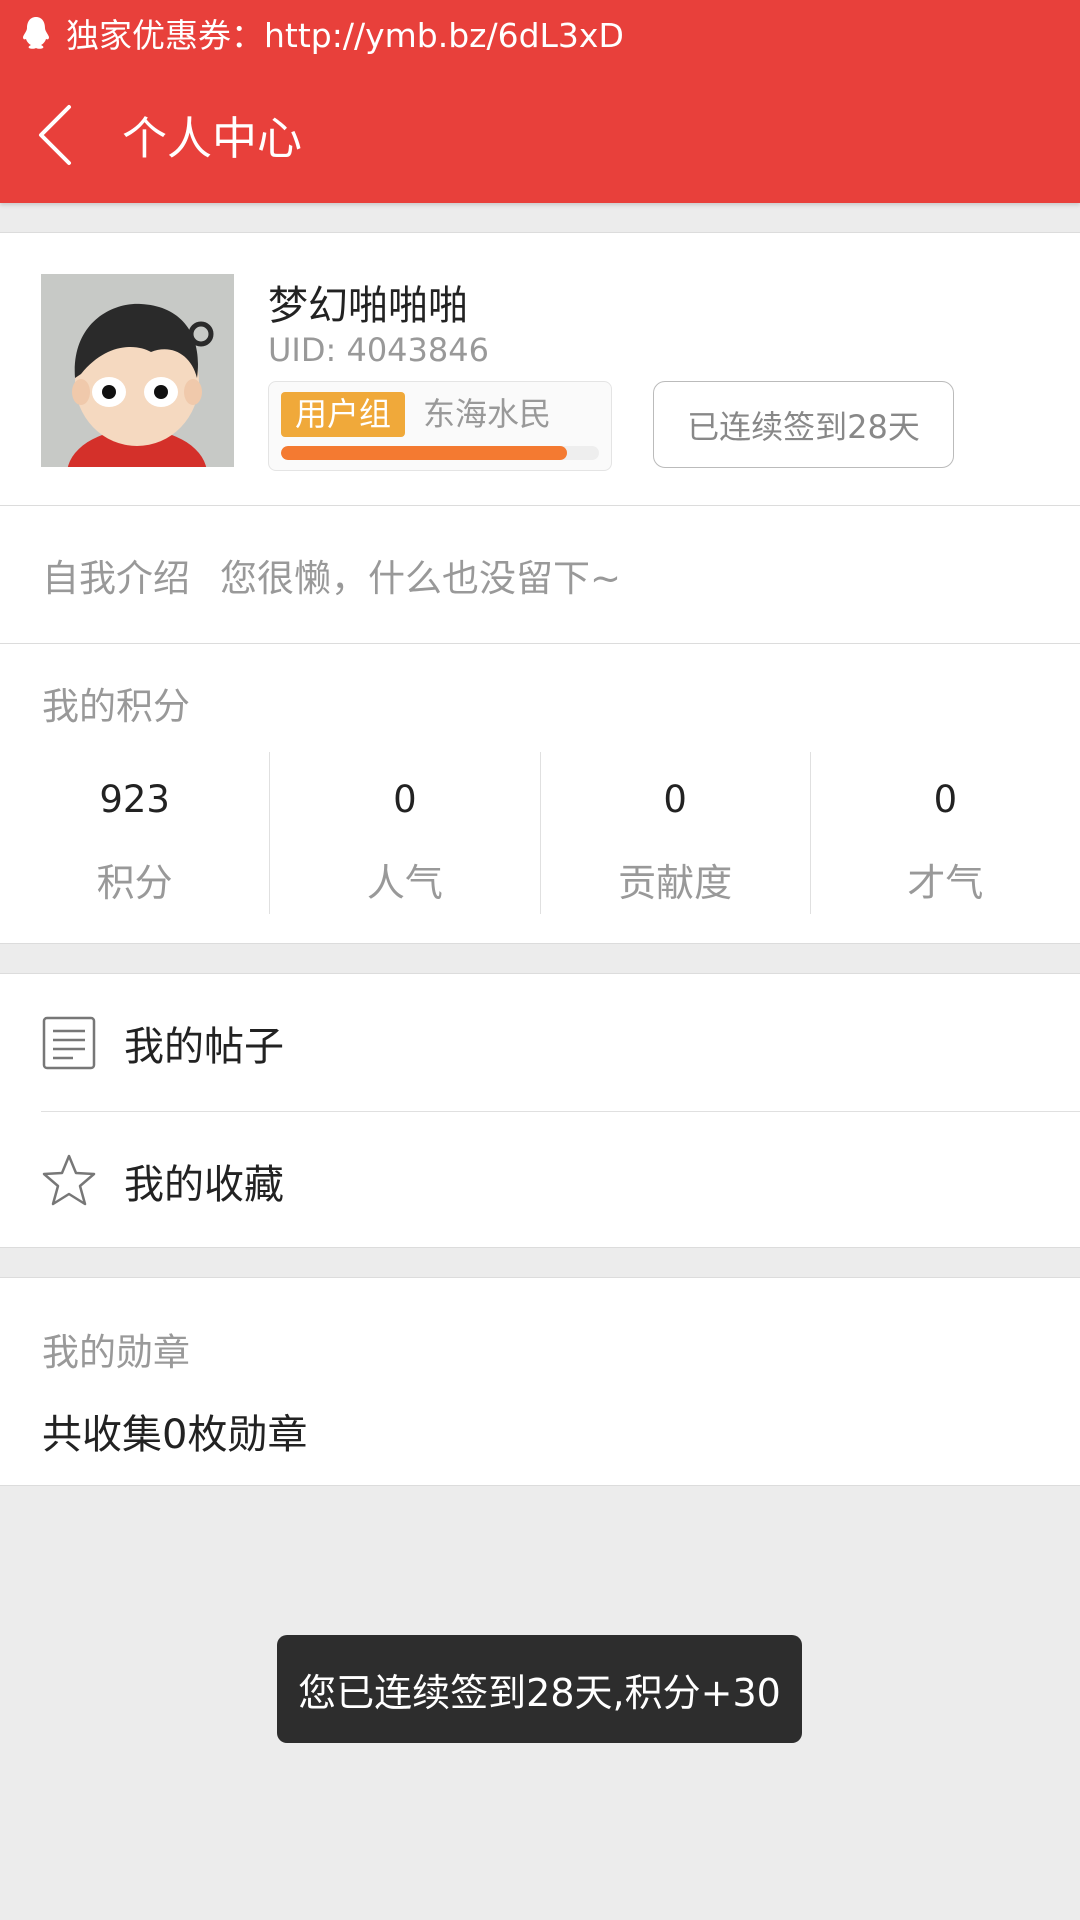 The width and height of the screenshot is (1080, 1920). I want to click on user-group-box: 用户组 东海水民, so click(440, 426).